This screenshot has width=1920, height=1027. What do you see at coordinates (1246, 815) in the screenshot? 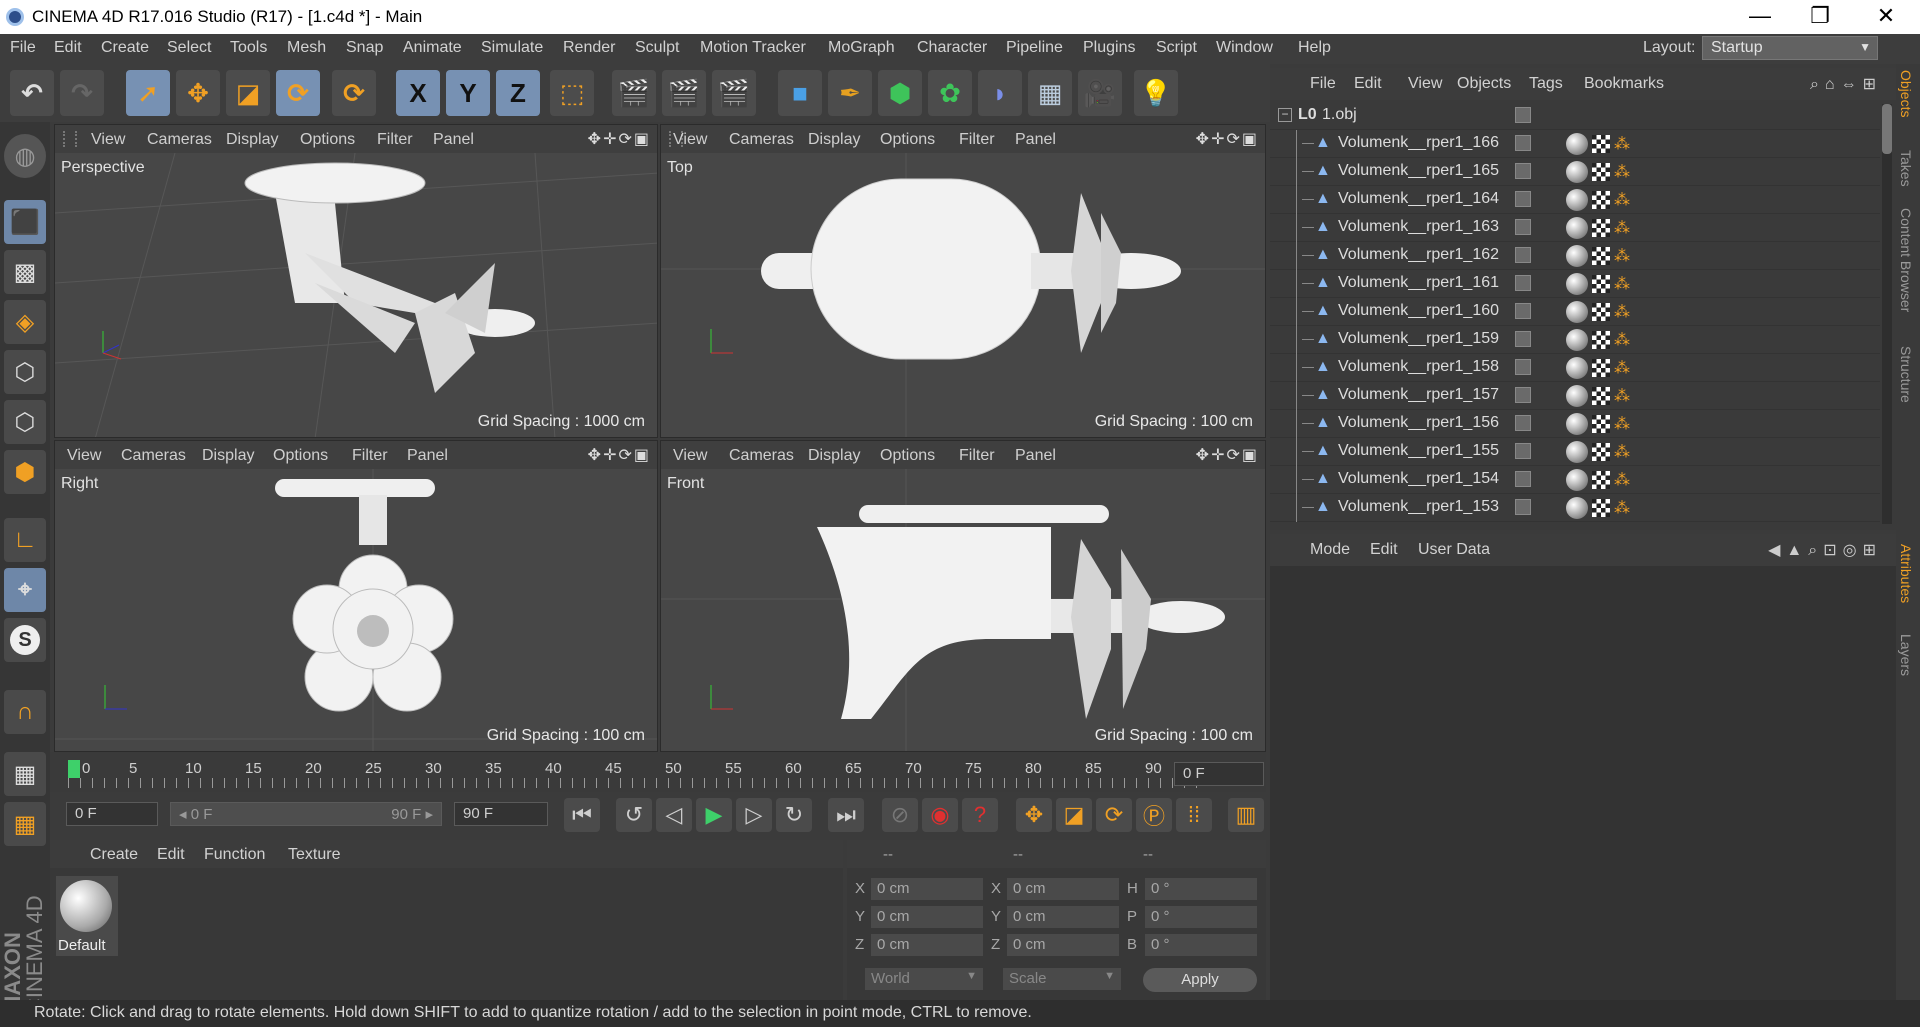
I see `timeline-window-button: ▥` at bounding box center [1246, 815].